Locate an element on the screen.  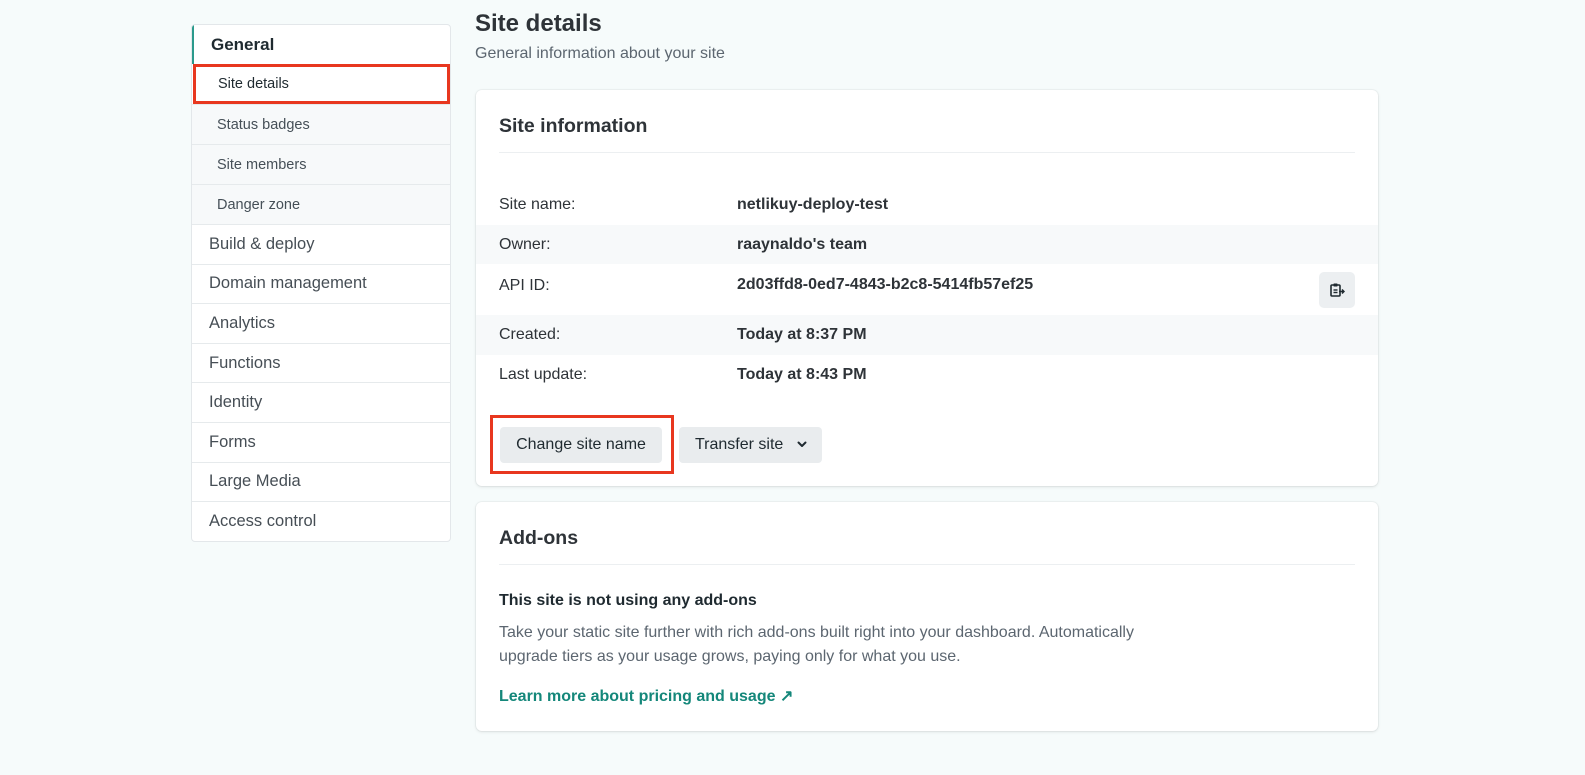
info-row-last-update: Last update: Today at 8:43 PM is located at coordinates (927, 375).